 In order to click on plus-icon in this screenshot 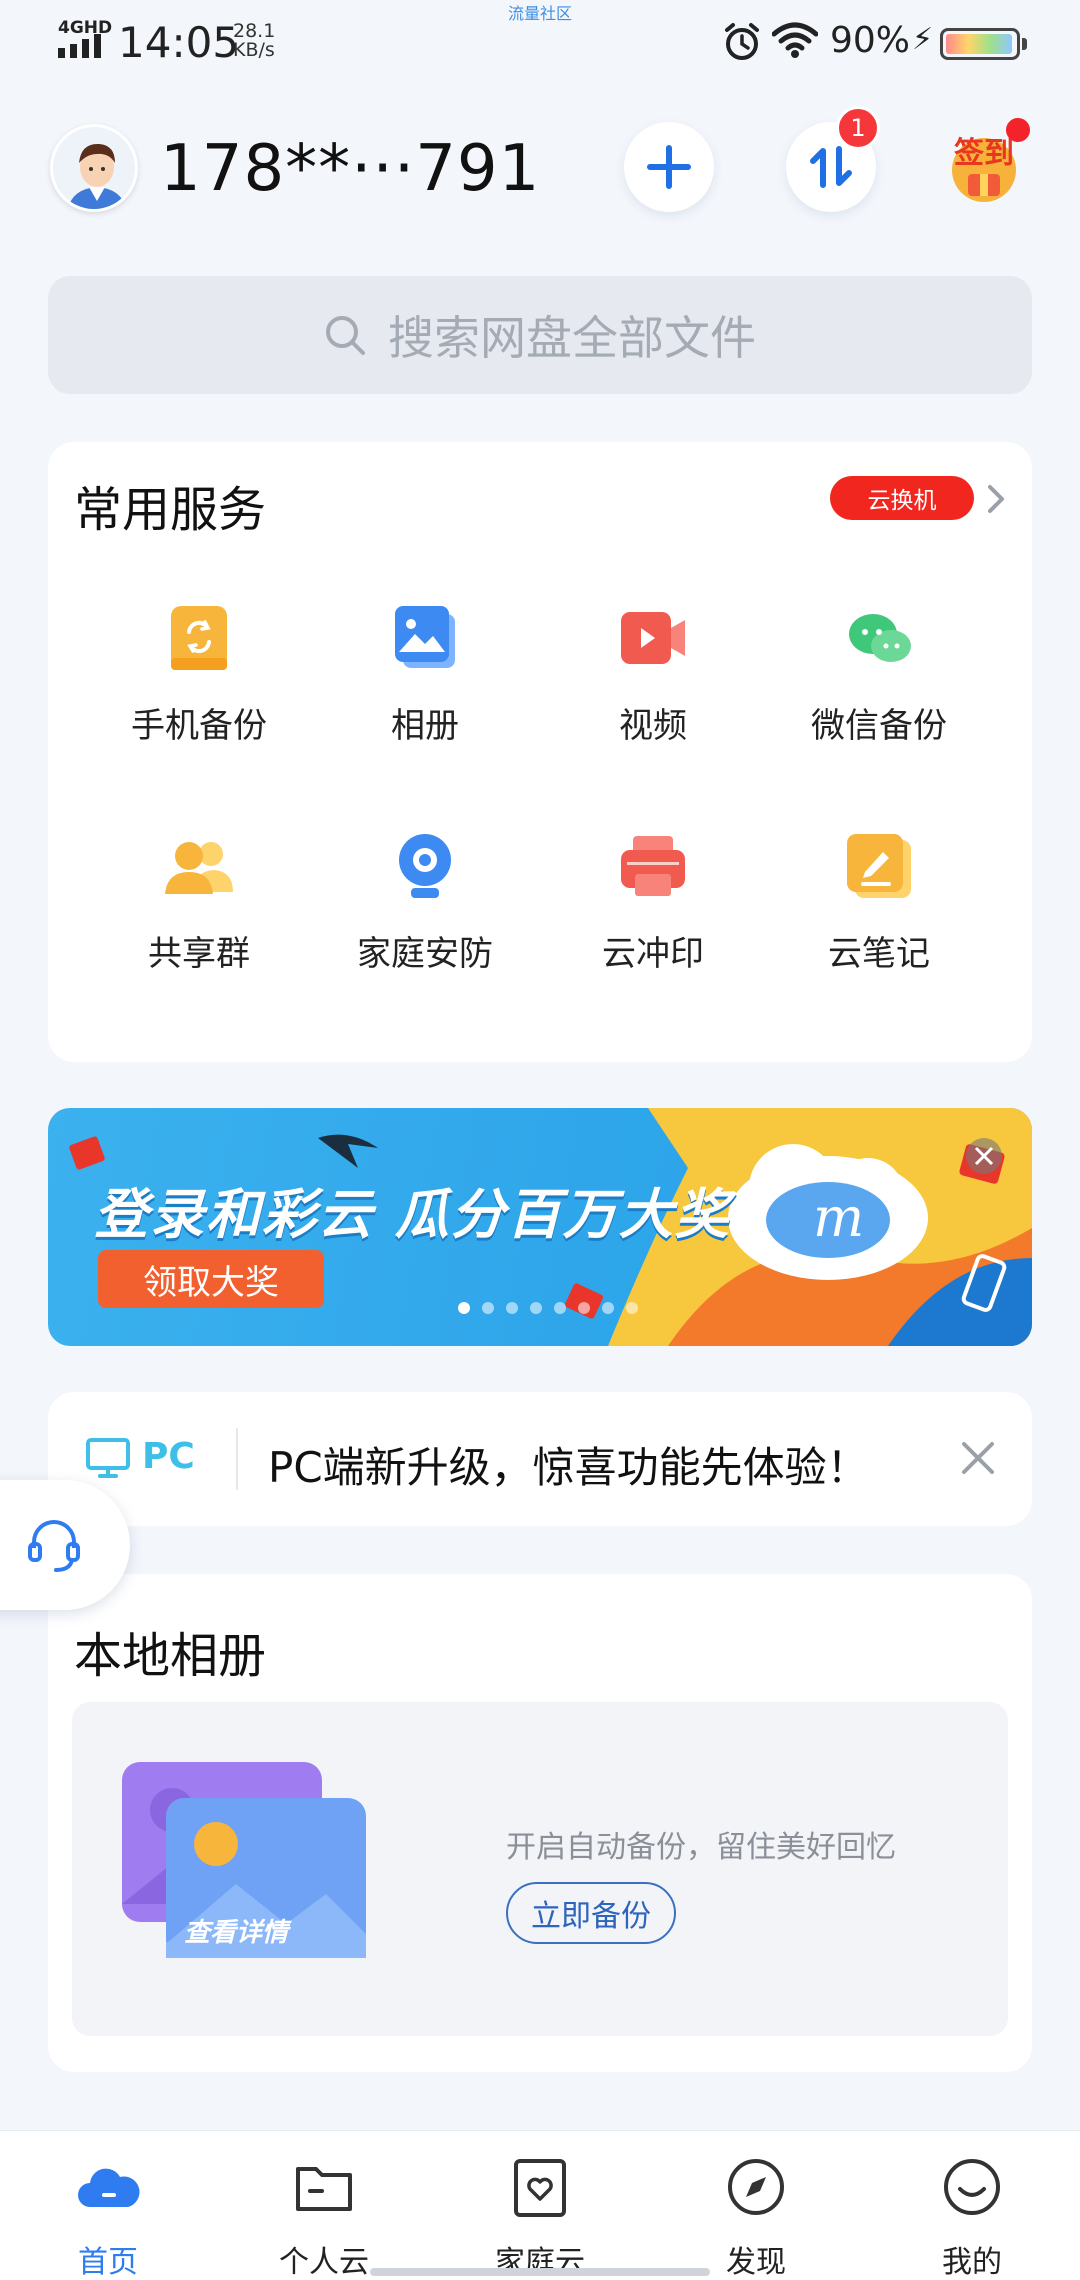, I will do `click(669, 167)`.